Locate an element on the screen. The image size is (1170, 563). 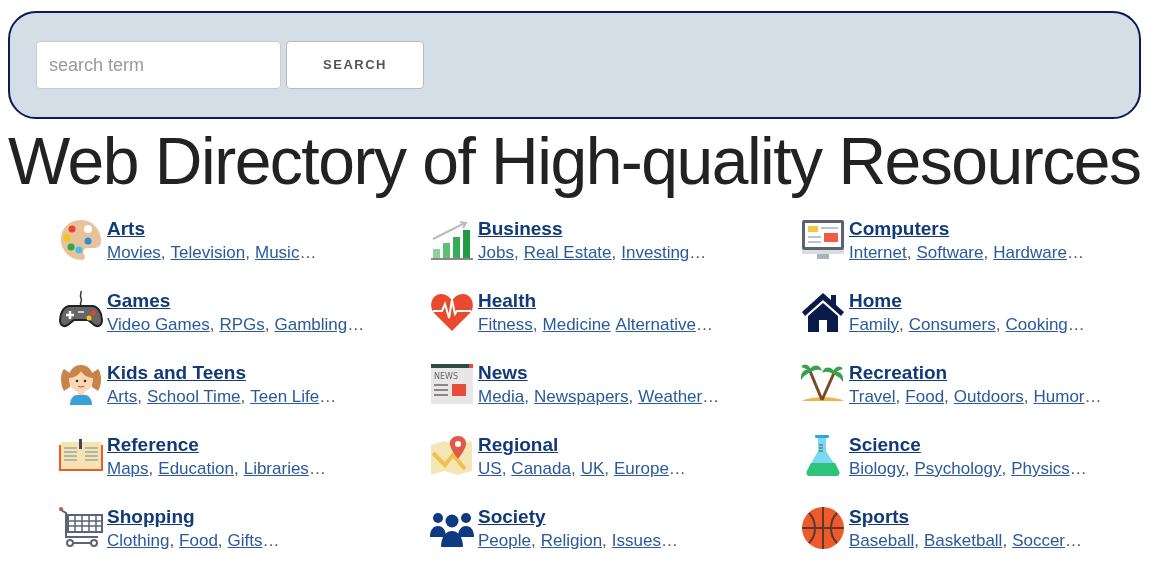
subcategory-link: Physics is located at coordinates (1040, 469).